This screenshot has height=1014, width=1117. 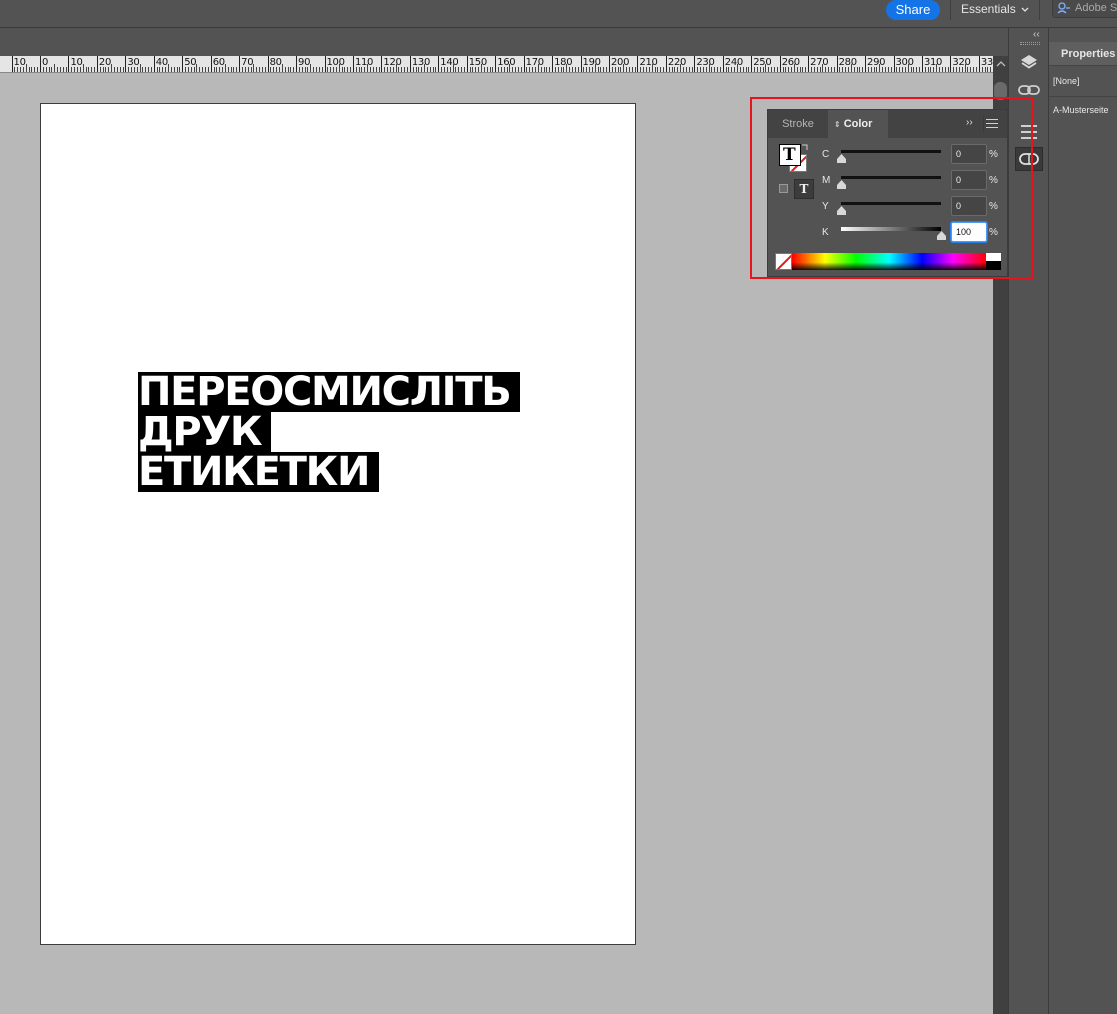 I want to click on channel-m-thumb, so click(x=841, y=184).